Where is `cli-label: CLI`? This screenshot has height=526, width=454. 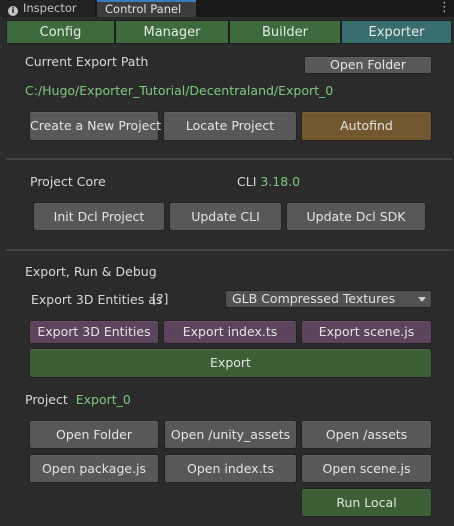
cli-label: CLI is located at coordinates (247, 181).